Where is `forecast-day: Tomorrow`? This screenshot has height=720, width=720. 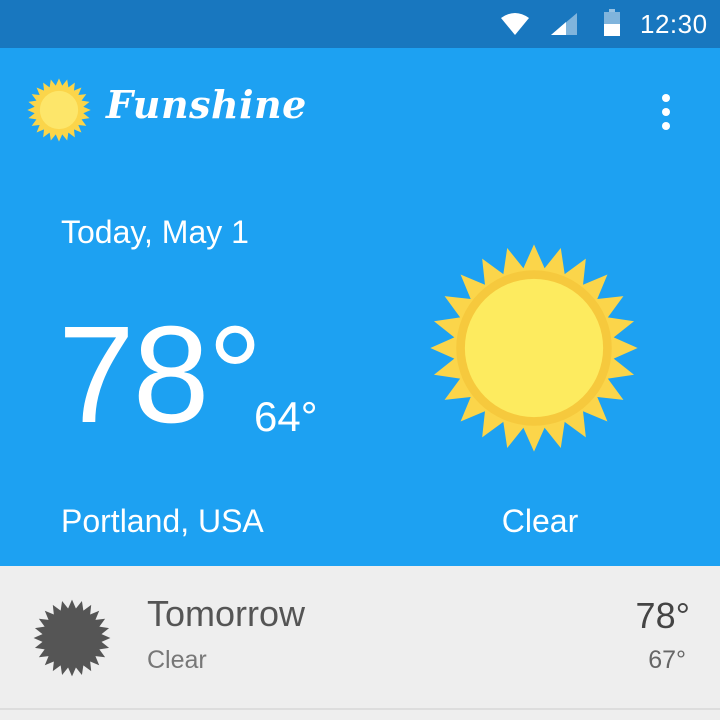
forecast-day: Tomorrow is located at coordinates (226, 613).